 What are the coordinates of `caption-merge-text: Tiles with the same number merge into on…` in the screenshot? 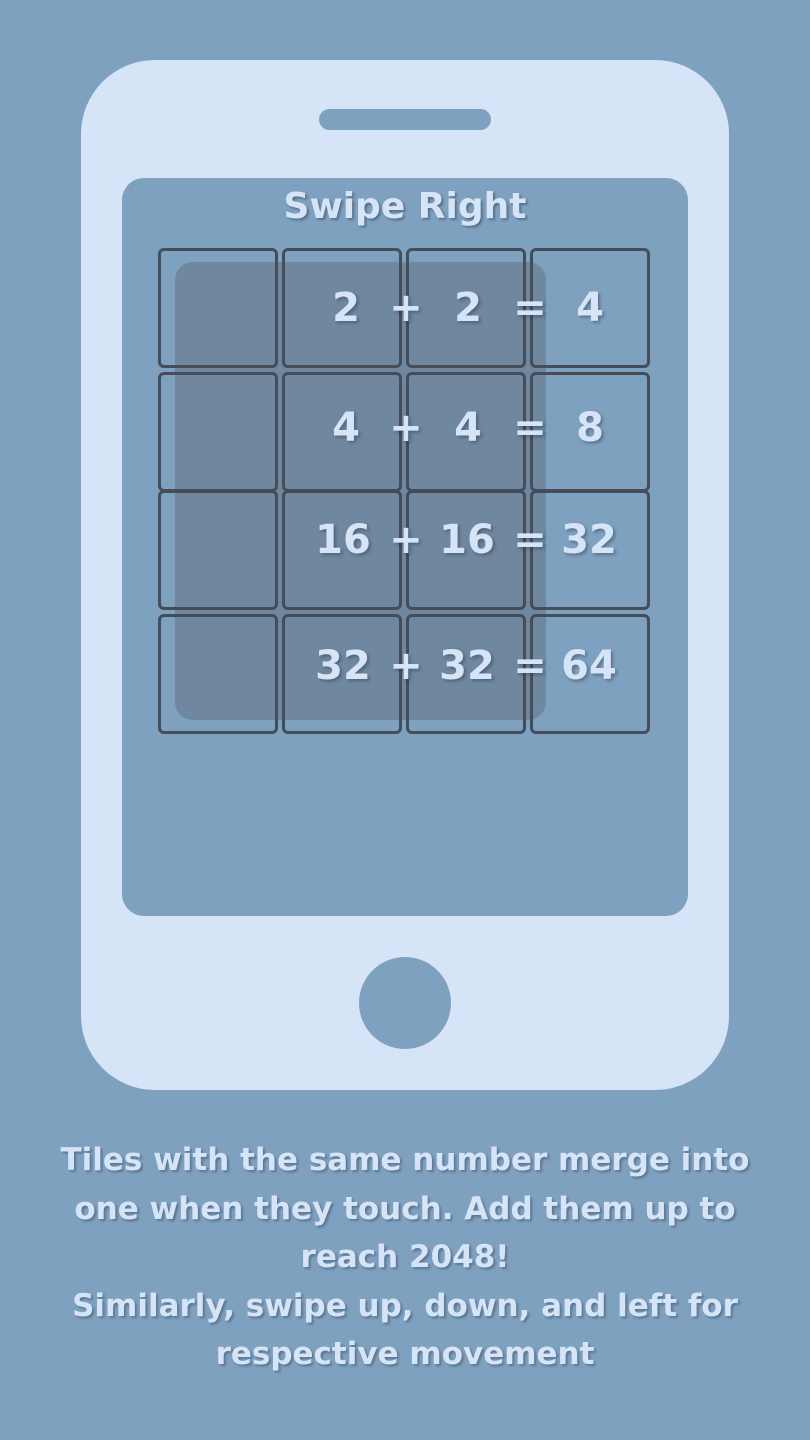 It's located at (405, 1208).